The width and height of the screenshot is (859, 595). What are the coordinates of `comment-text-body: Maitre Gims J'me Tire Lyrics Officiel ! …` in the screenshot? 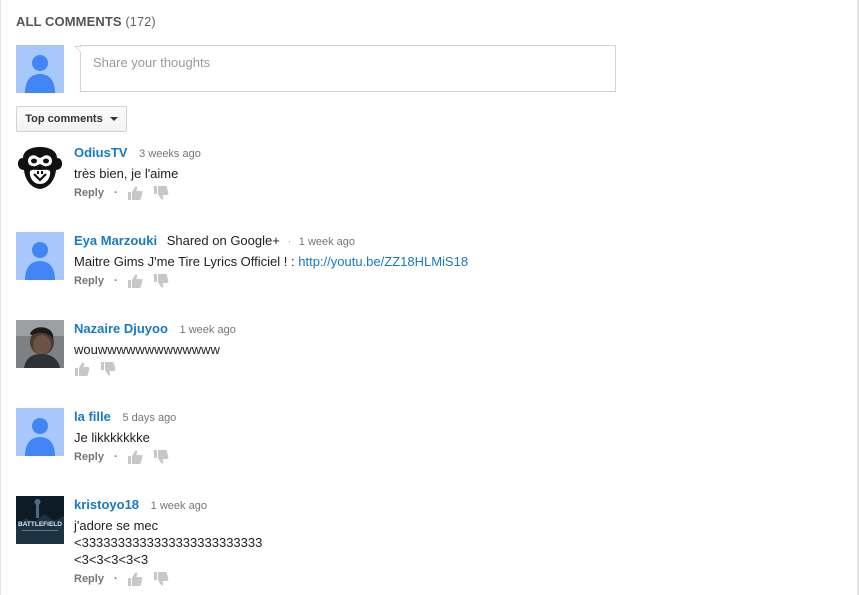 It's located at (186, 261).